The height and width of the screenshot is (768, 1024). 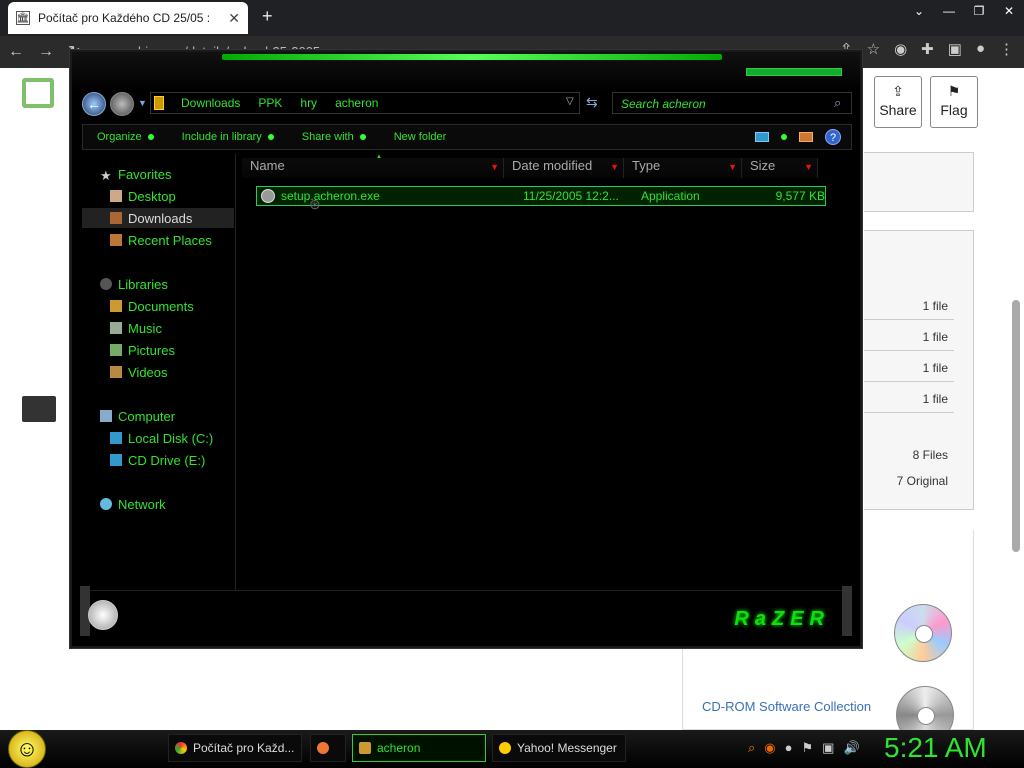 What do you see at coordinates (927, 49) in the screenshot?
I see `extensions-icon: ✚` at bounding box center [927, 49].